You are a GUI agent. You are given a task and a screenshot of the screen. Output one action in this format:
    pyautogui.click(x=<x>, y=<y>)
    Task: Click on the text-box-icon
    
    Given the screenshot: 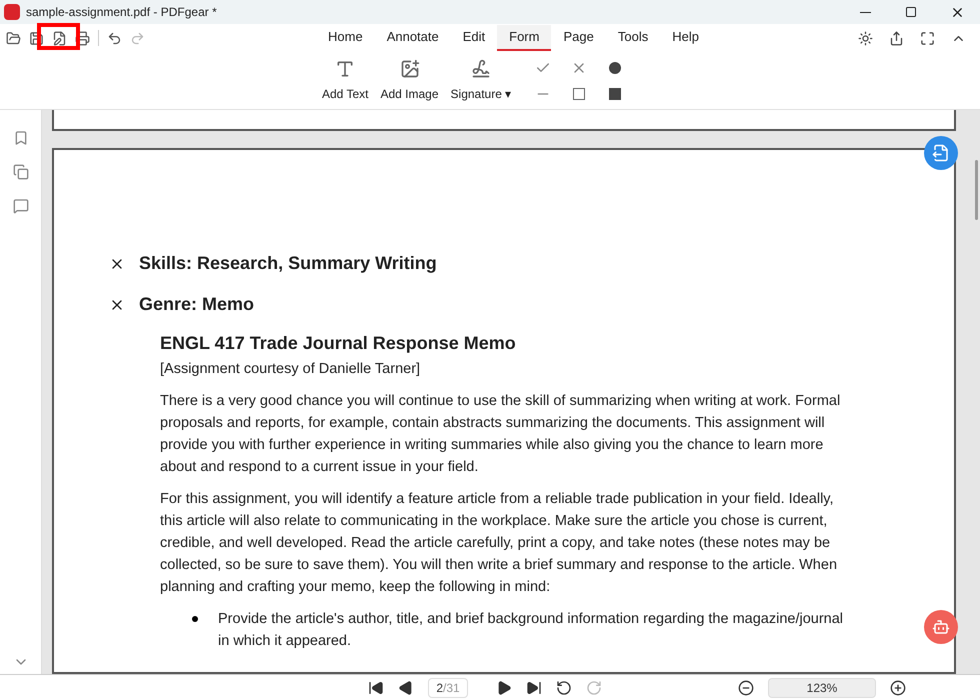 What is the action you would take?
    pyautogui.click(x=345, y=68)
    